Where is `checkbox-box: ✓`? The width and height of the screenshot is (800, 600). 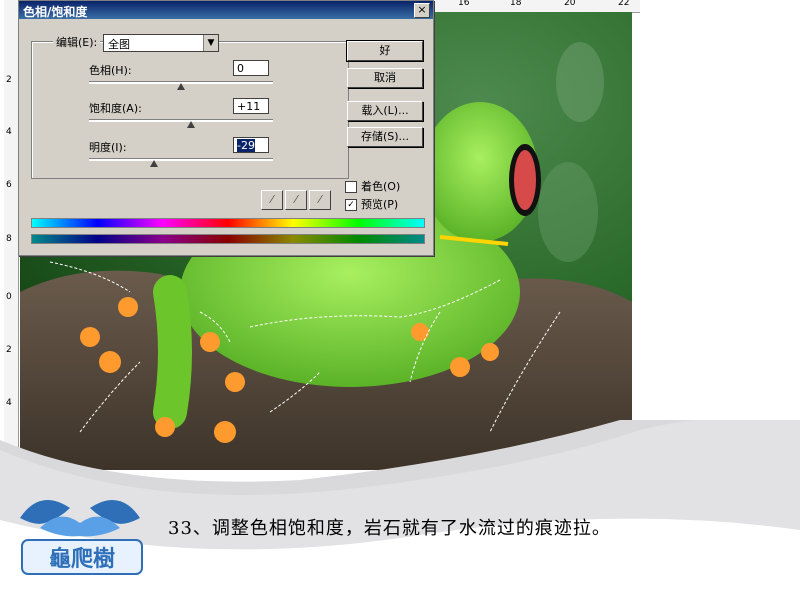
checkbox-box: ✓ is located at coordinates (351, 205).